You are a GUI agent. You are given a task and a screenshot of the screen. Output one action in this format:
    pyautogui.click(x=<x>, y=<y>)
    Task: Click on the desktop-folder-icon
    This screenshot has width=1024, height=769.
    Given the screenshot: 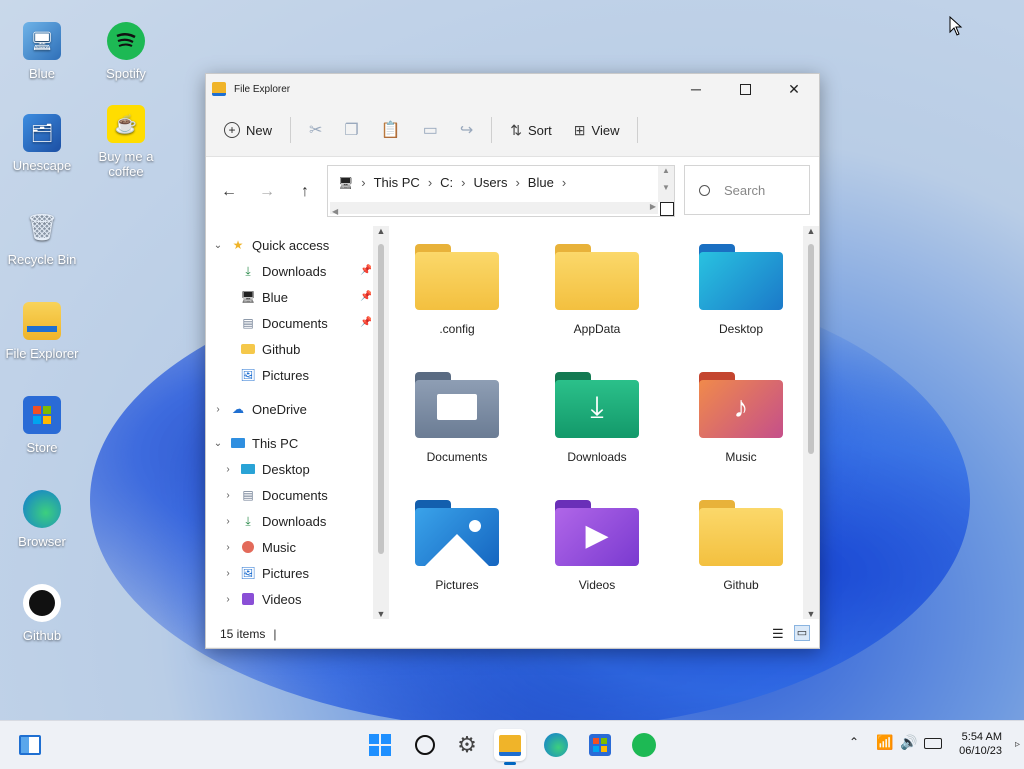 What is the action you would take?
    pyautogui.click(x=248, y=469)
    